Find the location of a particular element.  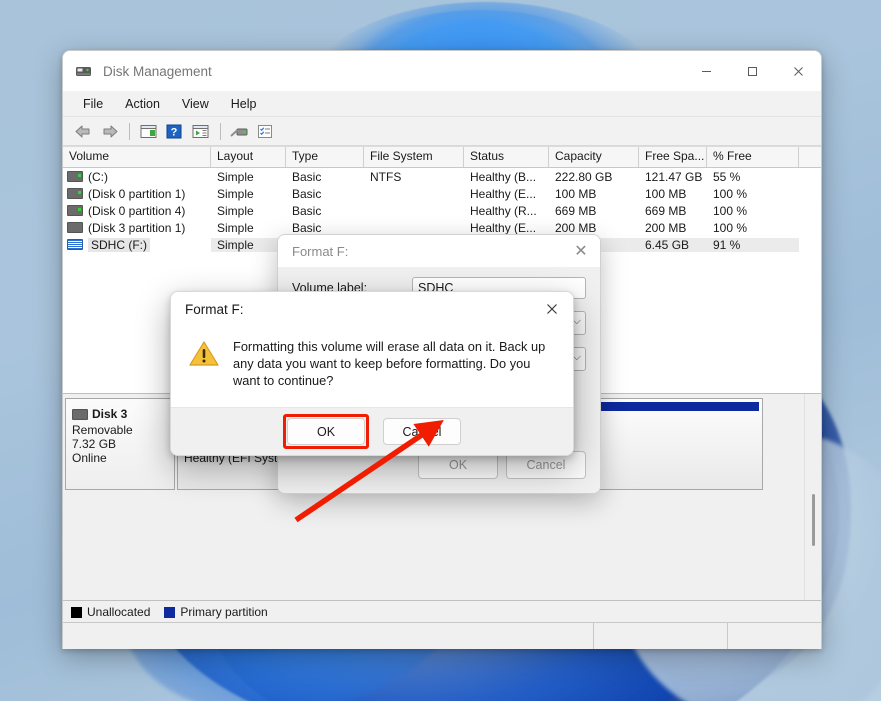

window-controls is located at coordinates (752, 71).